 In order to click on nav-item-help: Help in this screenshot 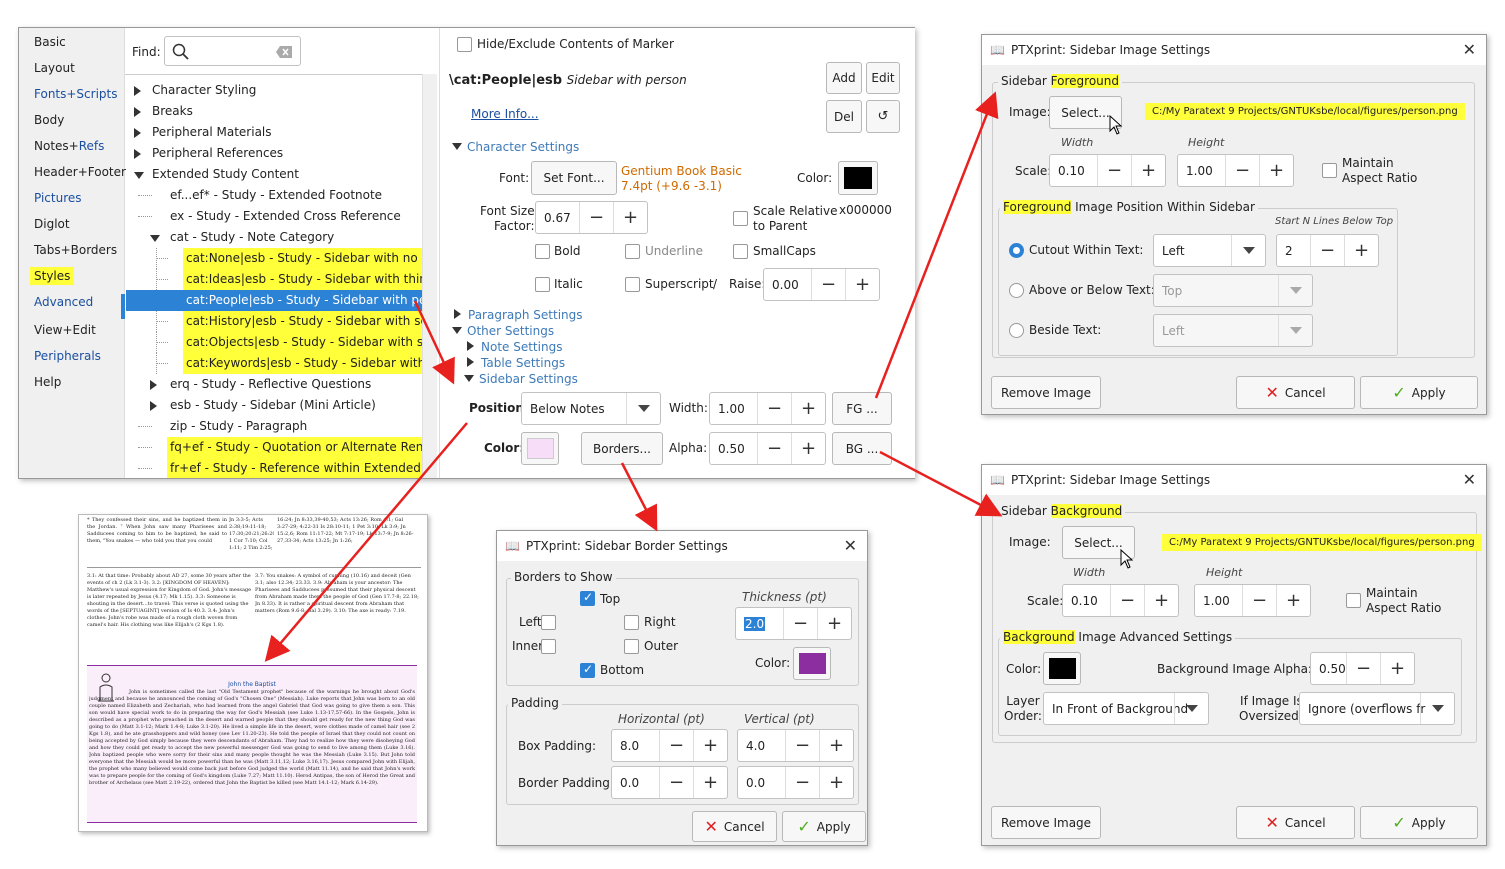, I will do `click(47, 382)`.